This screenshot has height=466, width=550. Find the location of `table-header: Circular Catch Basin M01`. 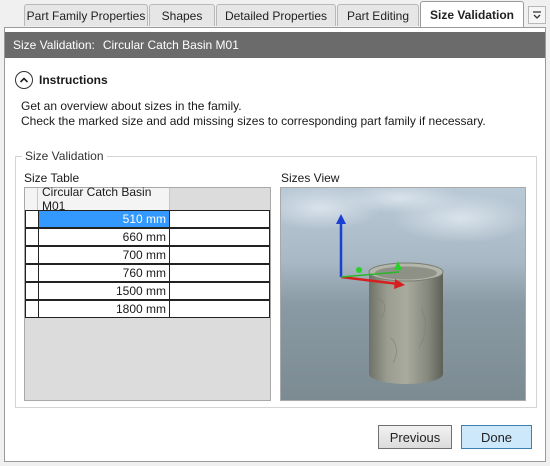

table-header: Circular Catch Basin M01 is located at coordinates (147, 199).